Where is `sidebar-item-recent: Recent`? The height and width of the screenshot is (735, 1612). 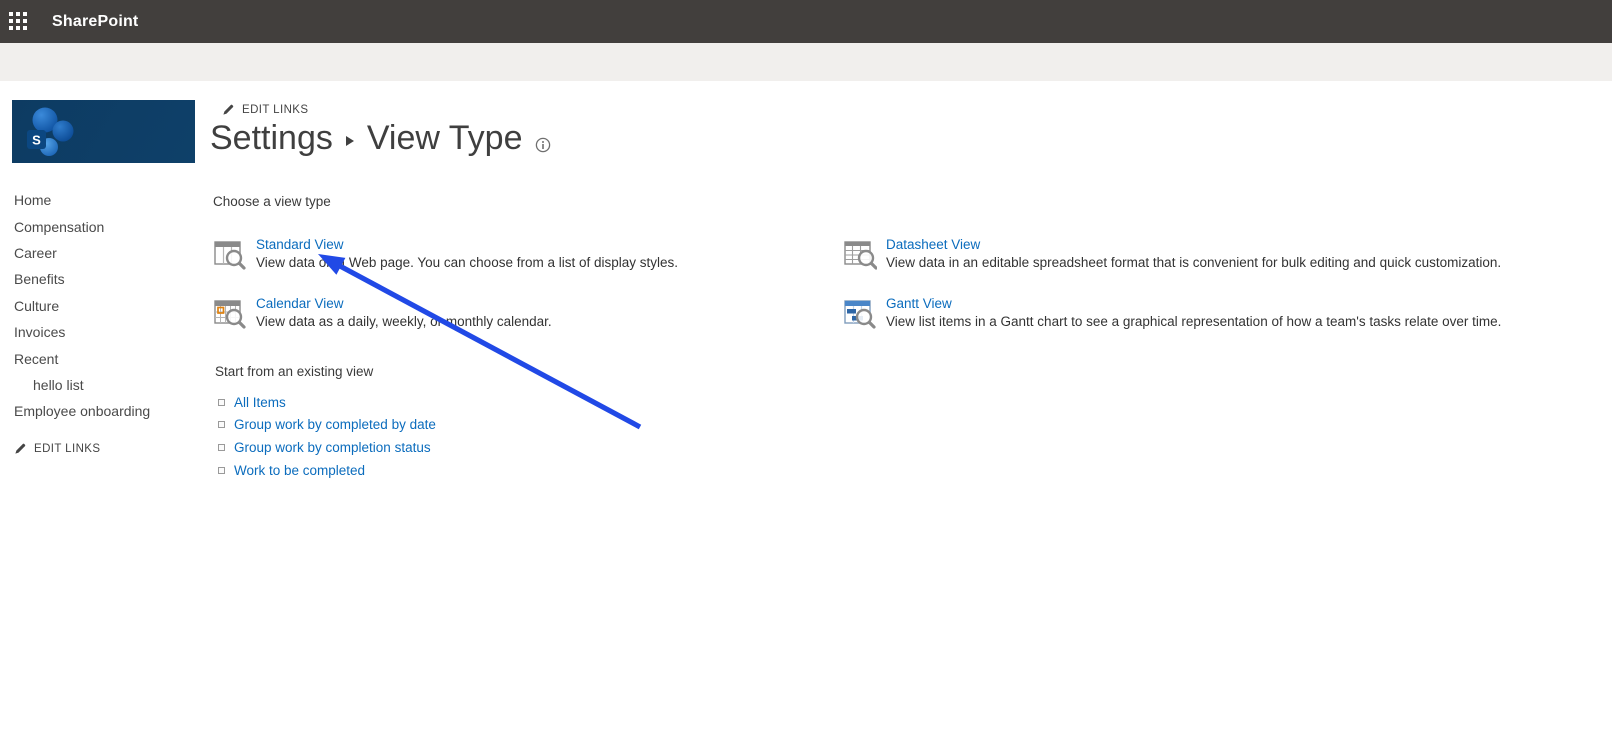 sidebar-item-recent: Recent is located at coordinates (111, 358).